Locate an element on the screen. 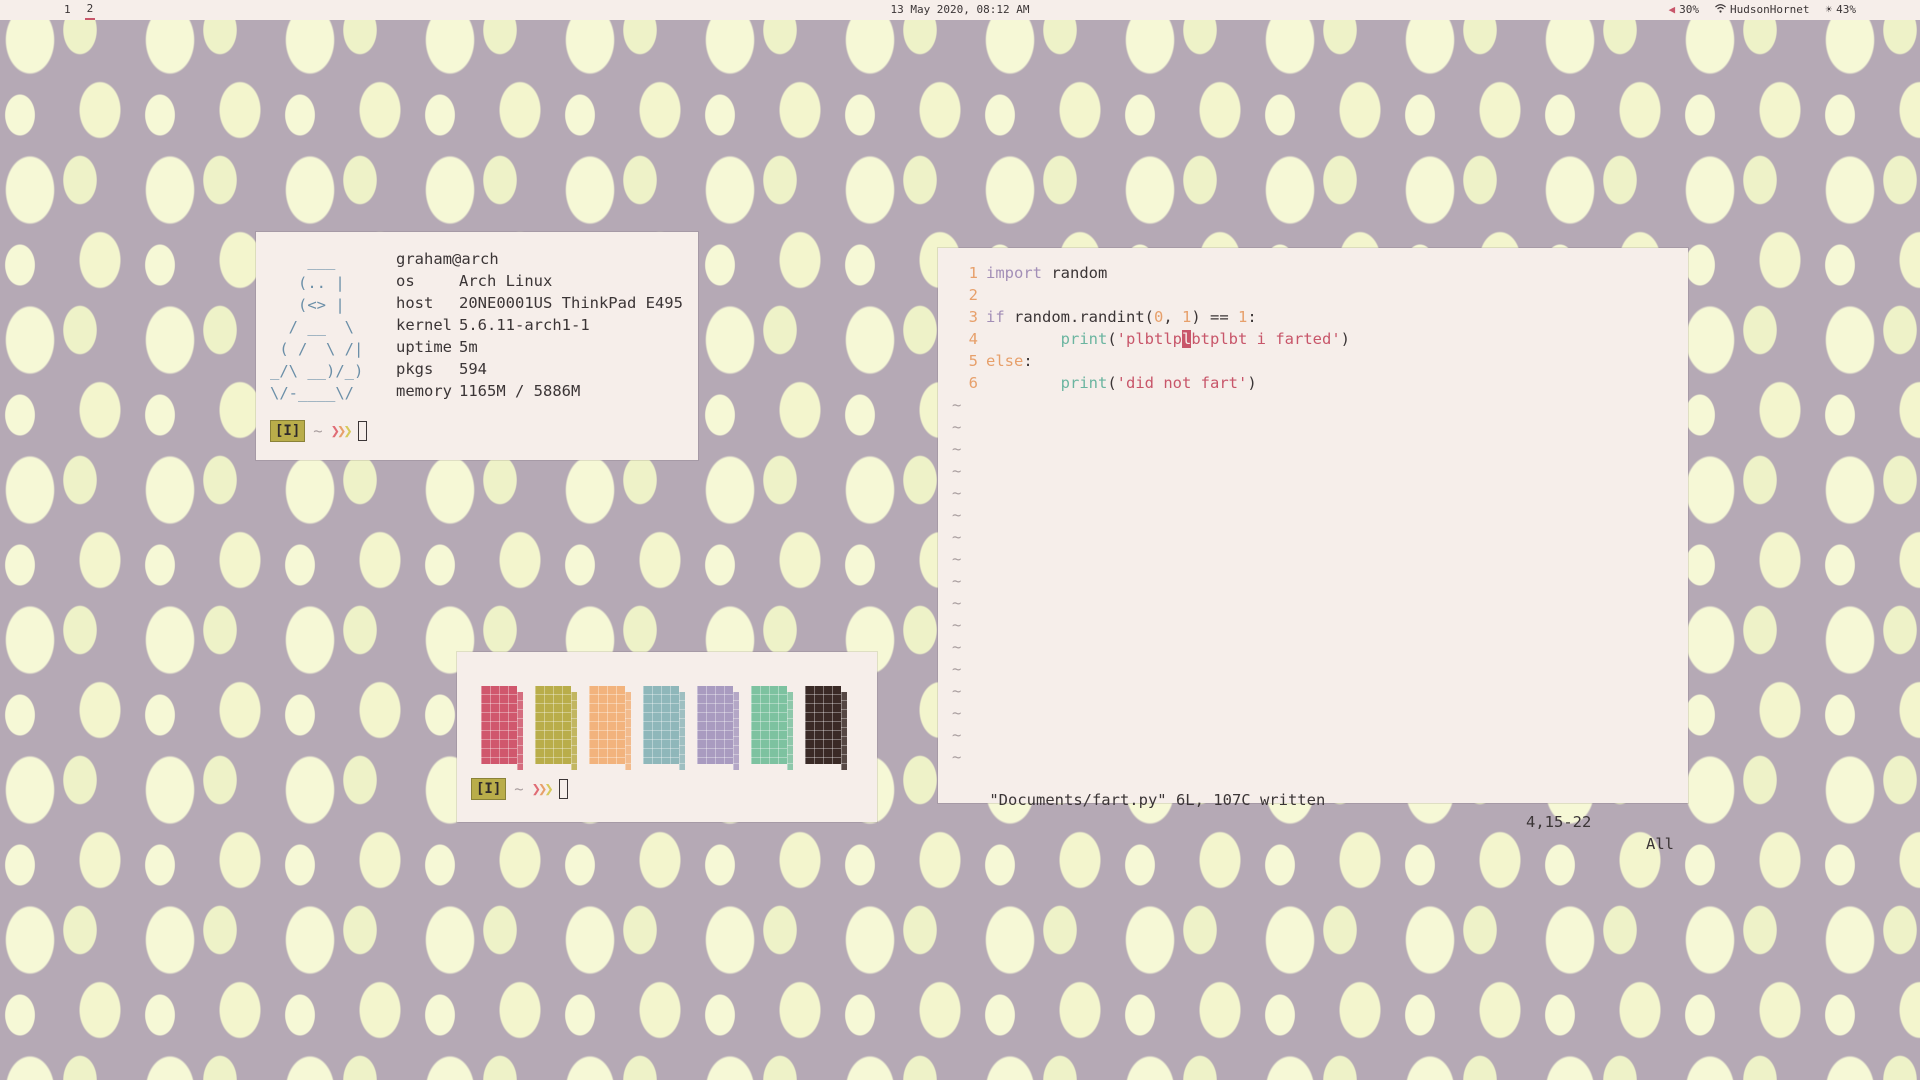 This screenshot has width=1920, height=1080. code-line: 3 if random.randint(0, 1) == 1: is located at coordinates (1150, 317).